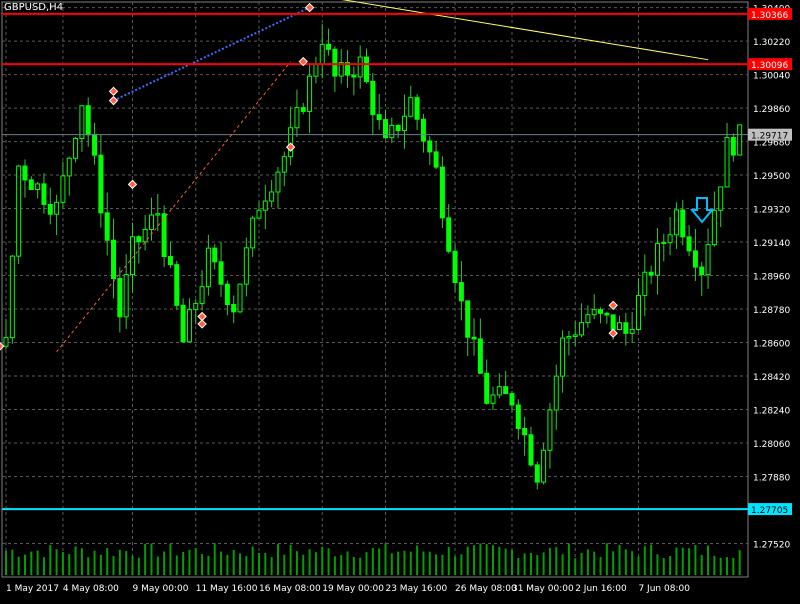 This screenshot has height=604, width=800. What do you see at coordinates (771, 177) in the screenshot?
I see `y-tick-label: 1.29500` at bounding box center [771, 177].